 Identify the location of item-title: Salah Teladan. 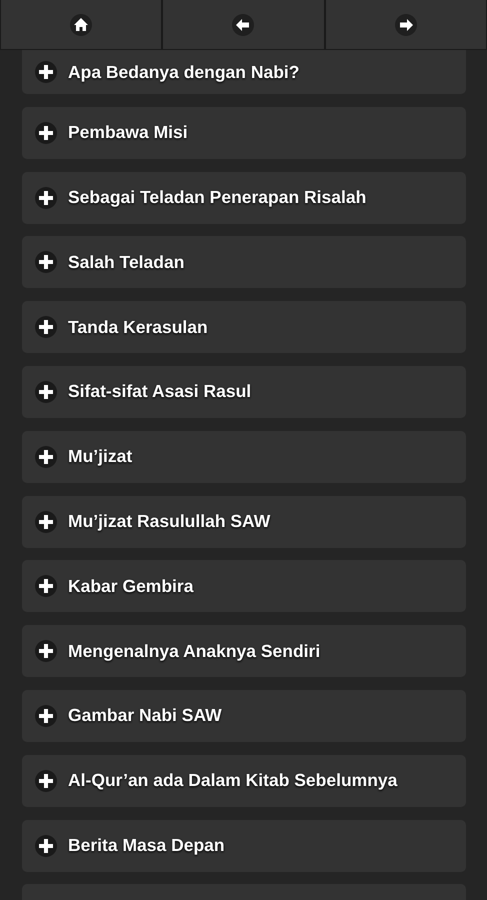
(126, 262).